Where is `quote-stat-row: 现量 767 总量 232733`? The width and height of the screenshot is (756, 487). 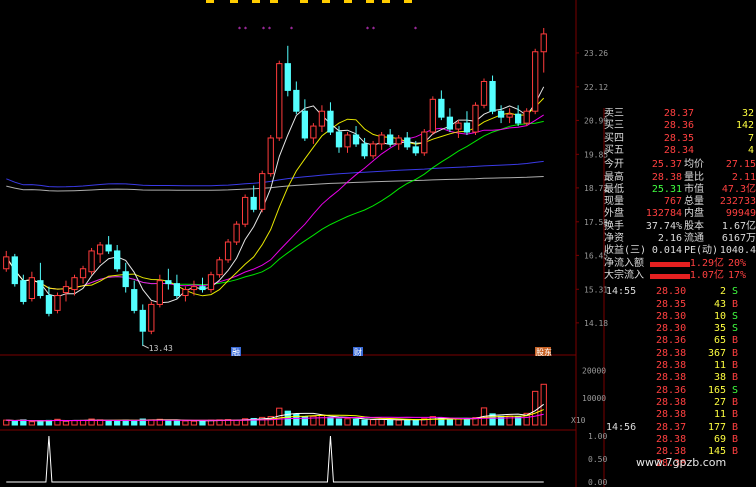
quote-stat-row: 现量 767 总量 232733 is located at coordinates (680, 202).